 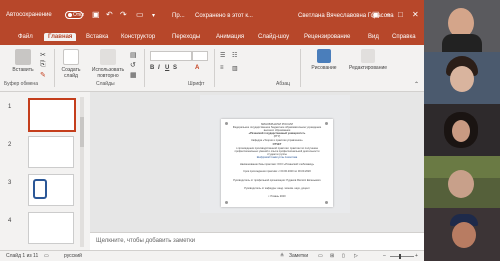 I want to click on section-icon: ▦, so click(x=133, y=75).